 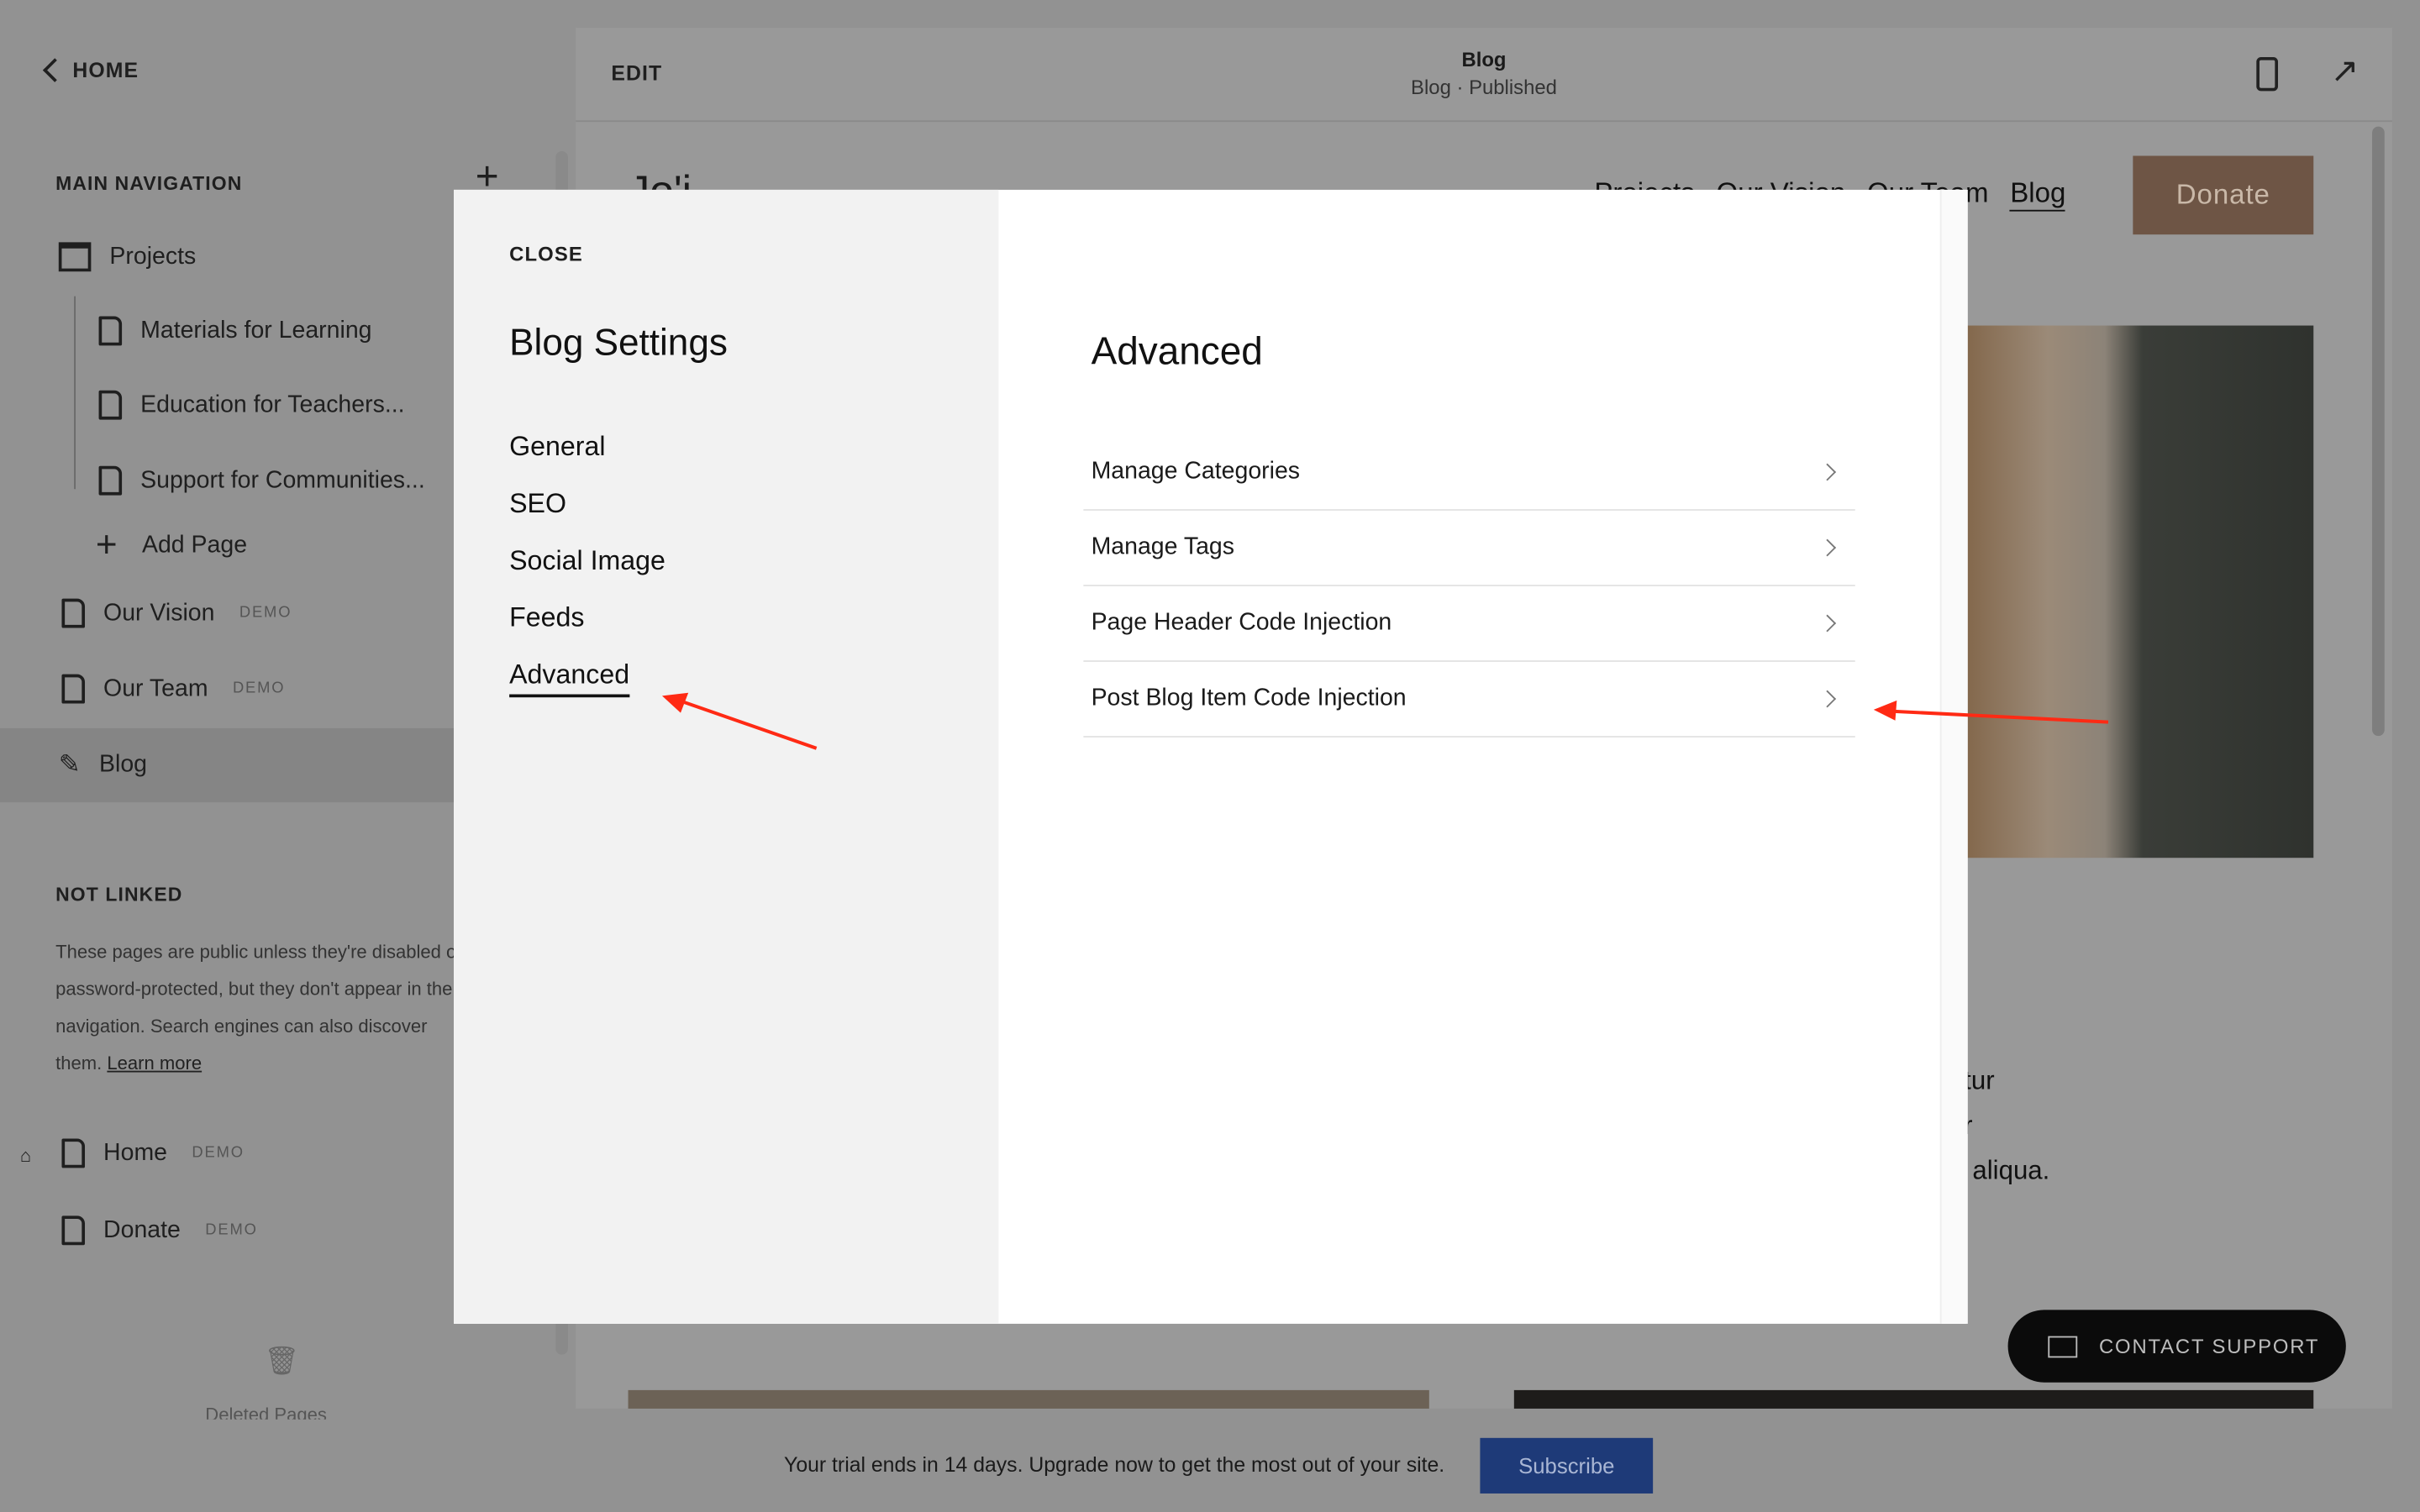 What do you see at coordinates (739, 721) in the screenshot?
I see `arrow-to-advanced` at bounding box center [739, 721].